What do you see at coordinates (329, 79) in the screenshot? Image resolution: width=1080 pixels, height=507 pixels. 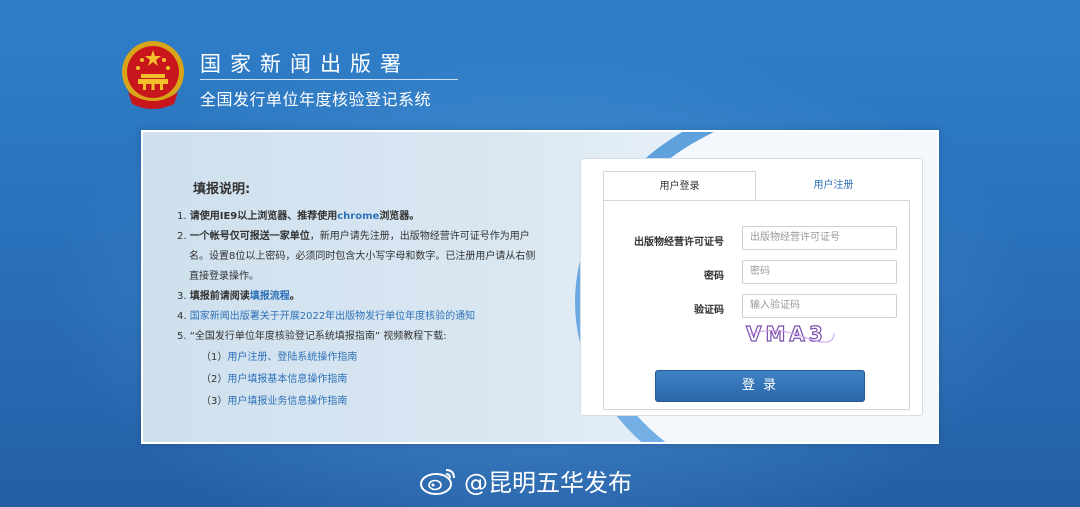 I see `title-divider` at bounding box center [329, 79].